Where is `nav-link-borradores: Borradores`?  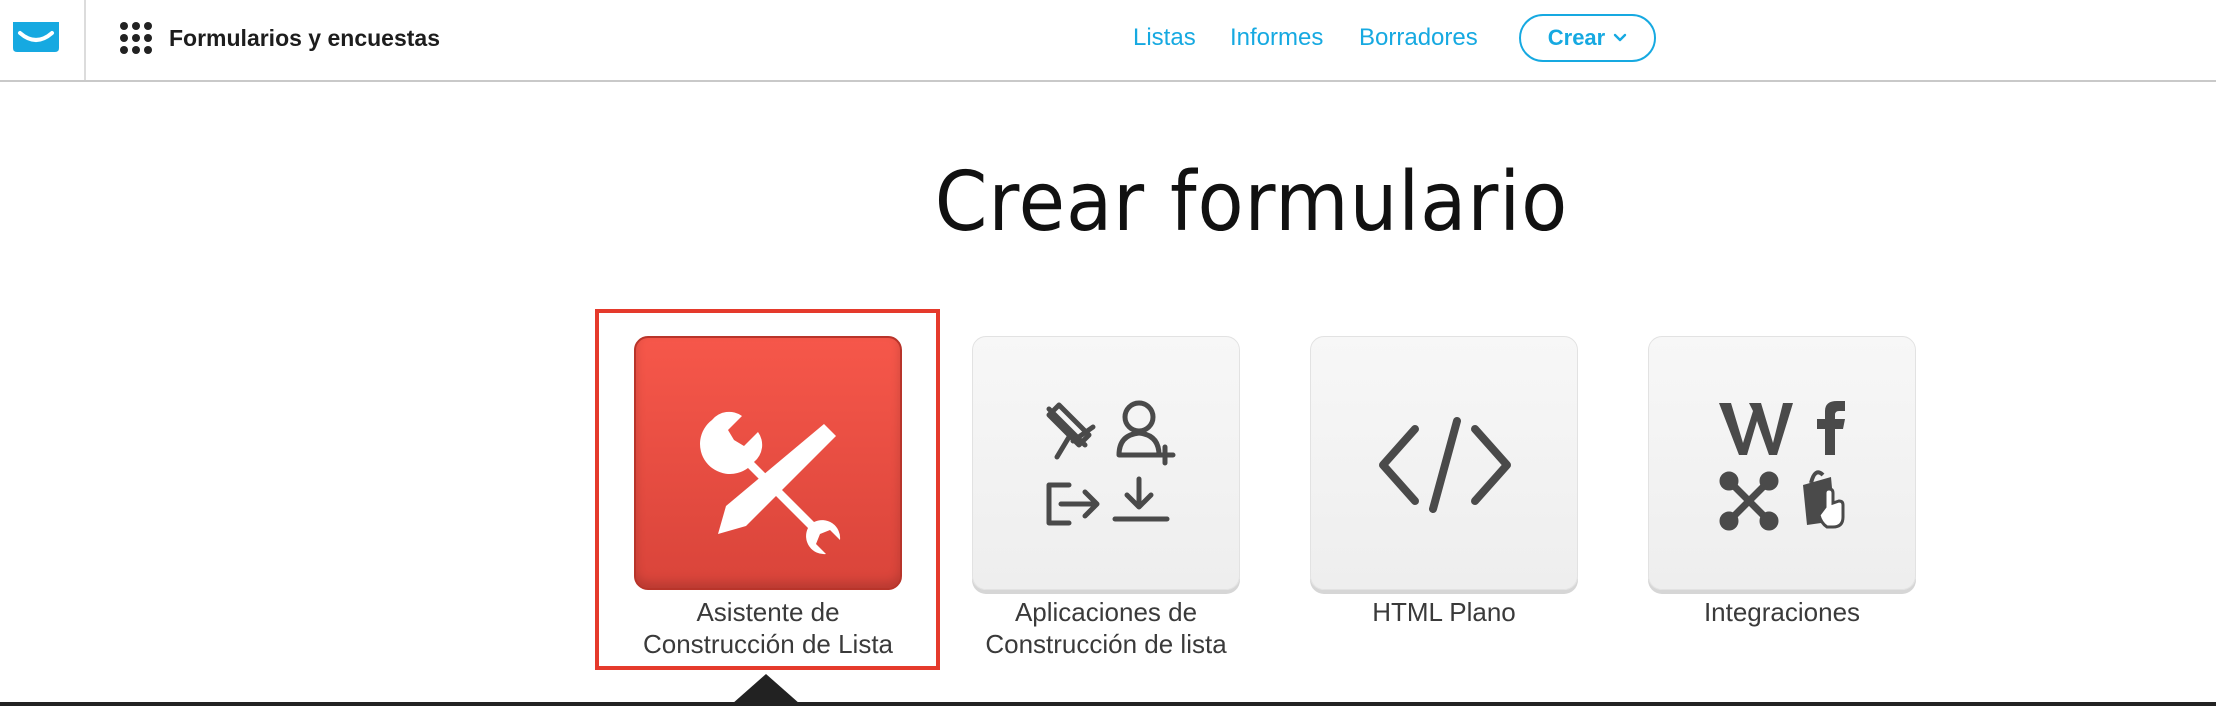 nav-link-borradores: Borradores is located at coordinates (1418, 38).